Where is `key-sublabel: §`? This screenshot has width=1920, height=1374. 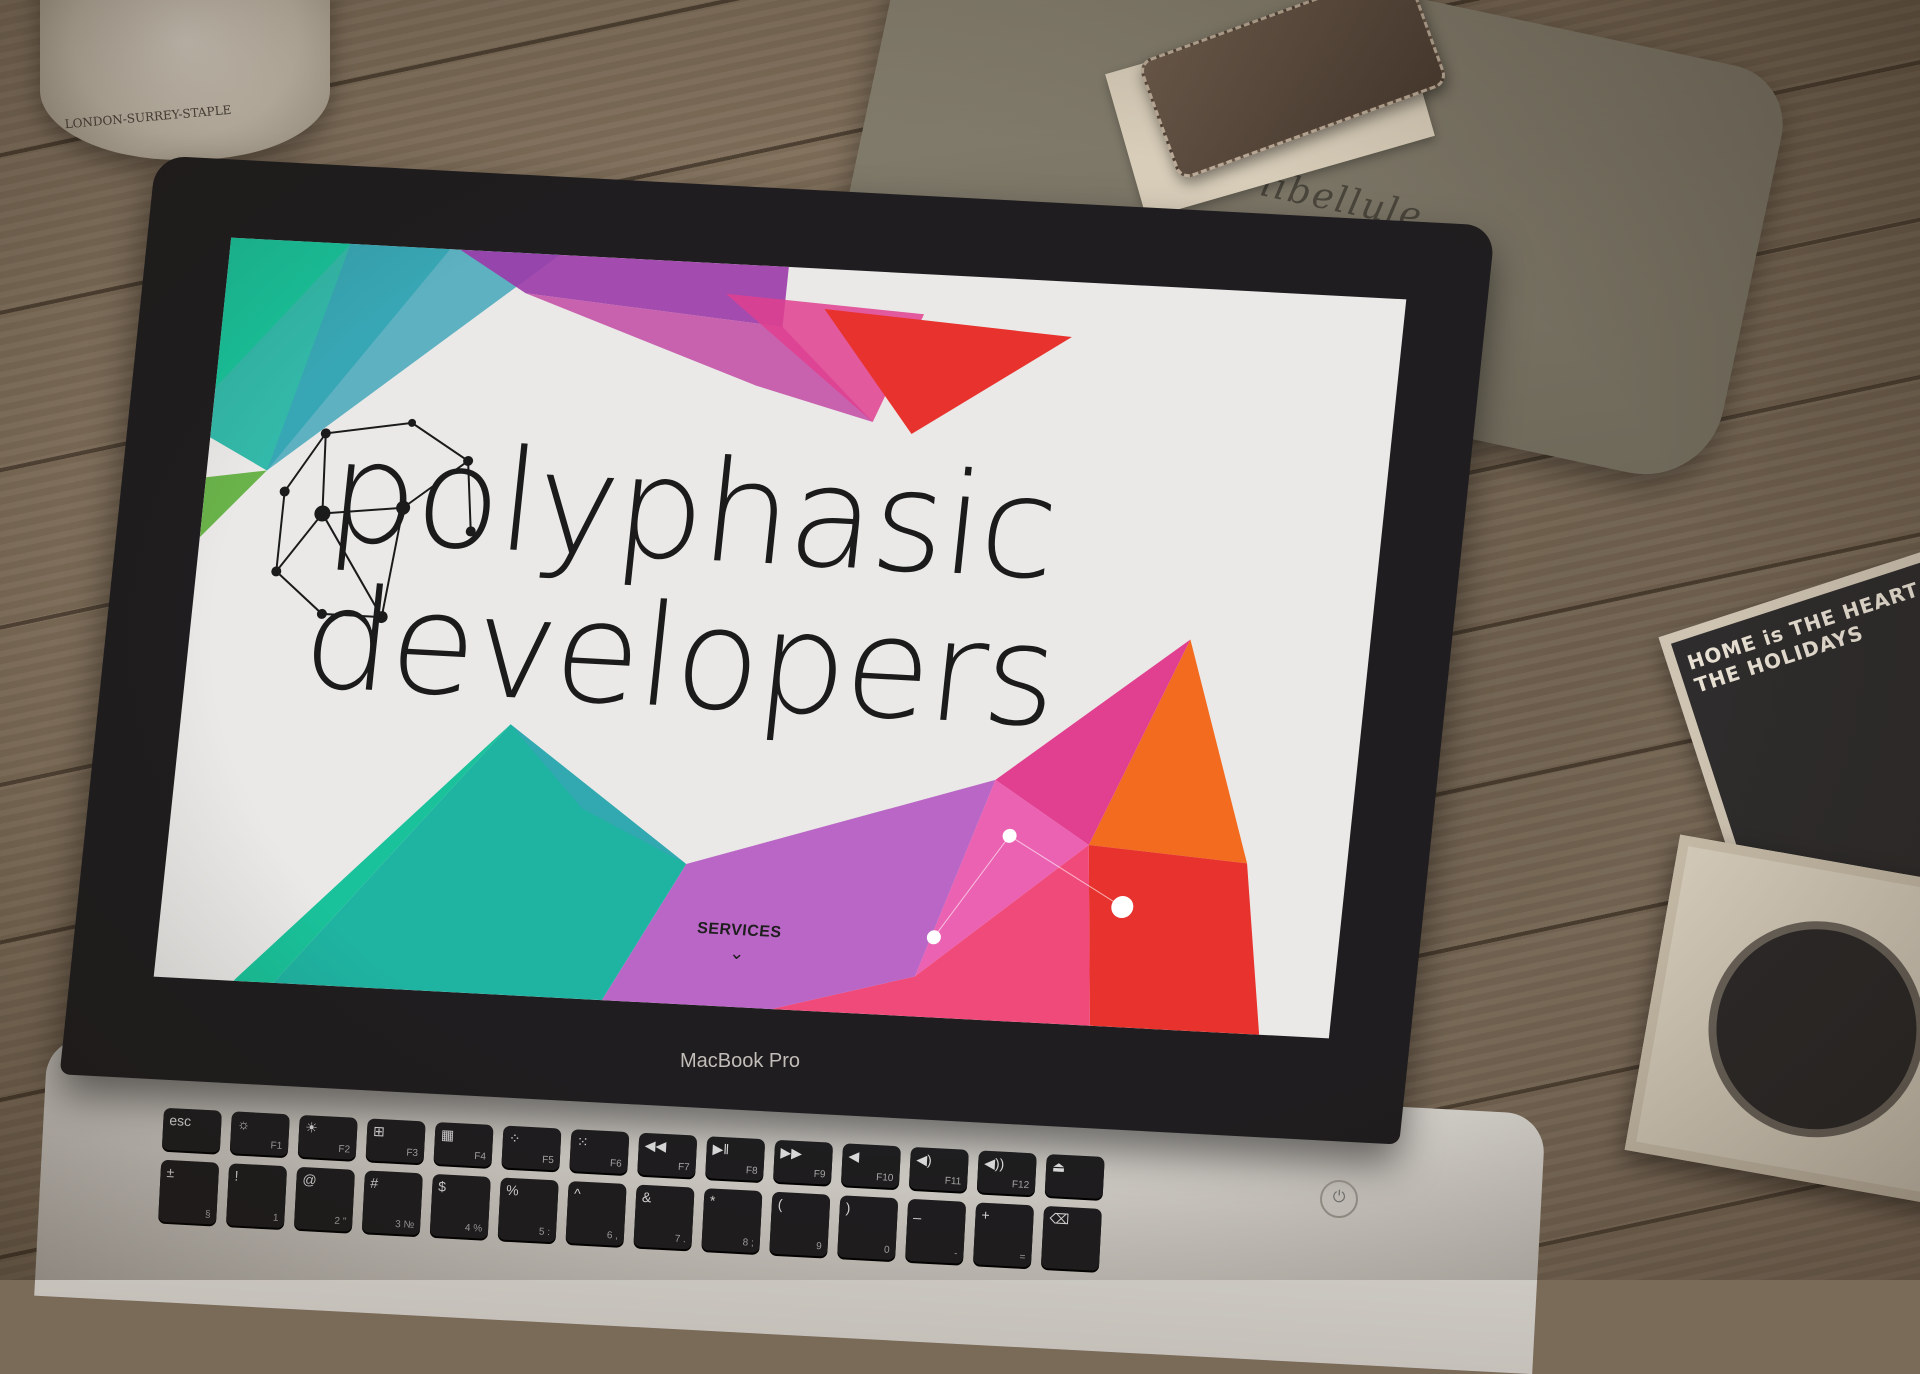 key-sublabel: § is located at coordinates (207, 1215).